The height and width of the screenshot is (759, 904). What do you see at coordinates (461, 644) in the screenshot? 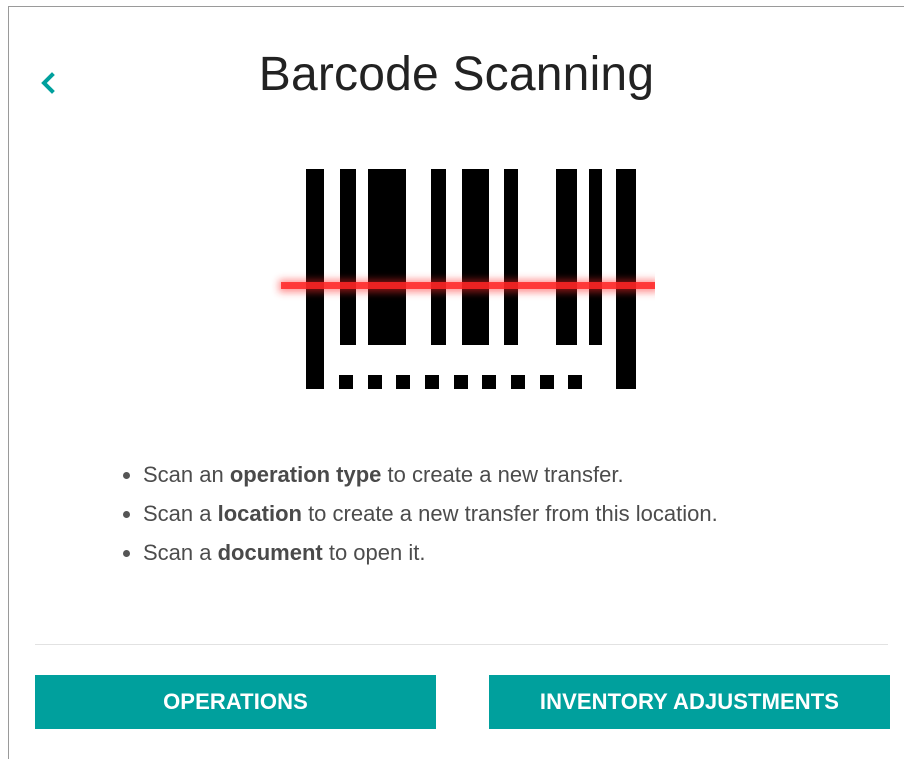
I see `footer-divider` at bounding box center [461, 644].